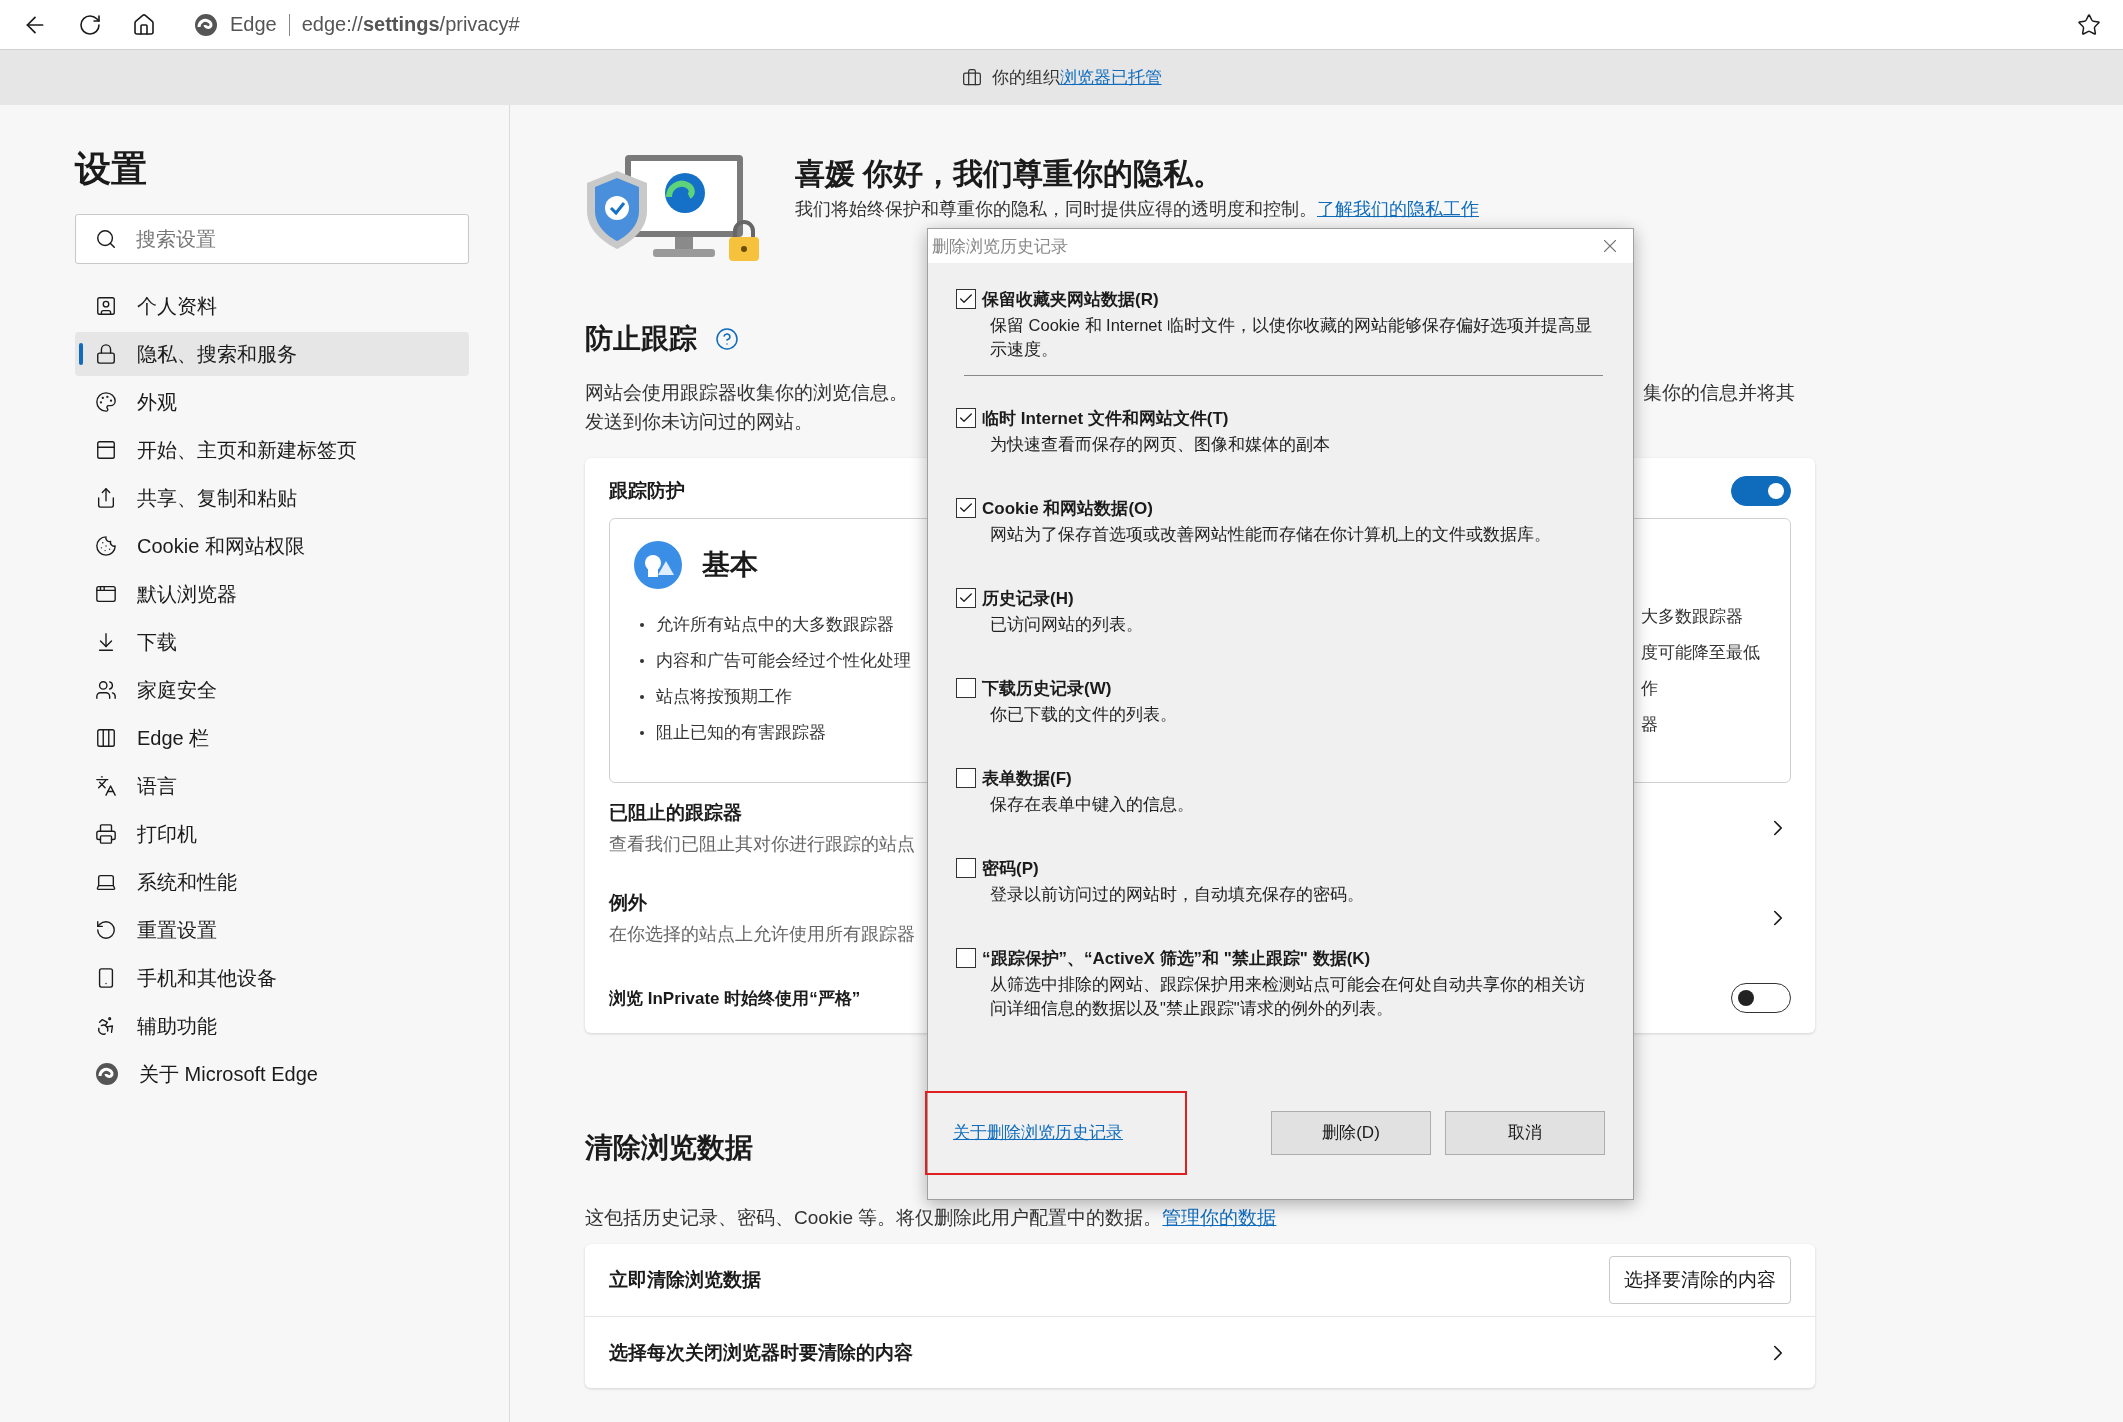  I want to click on bullet-text: 阻止已知的有害跟踪器, so click(741, 732).